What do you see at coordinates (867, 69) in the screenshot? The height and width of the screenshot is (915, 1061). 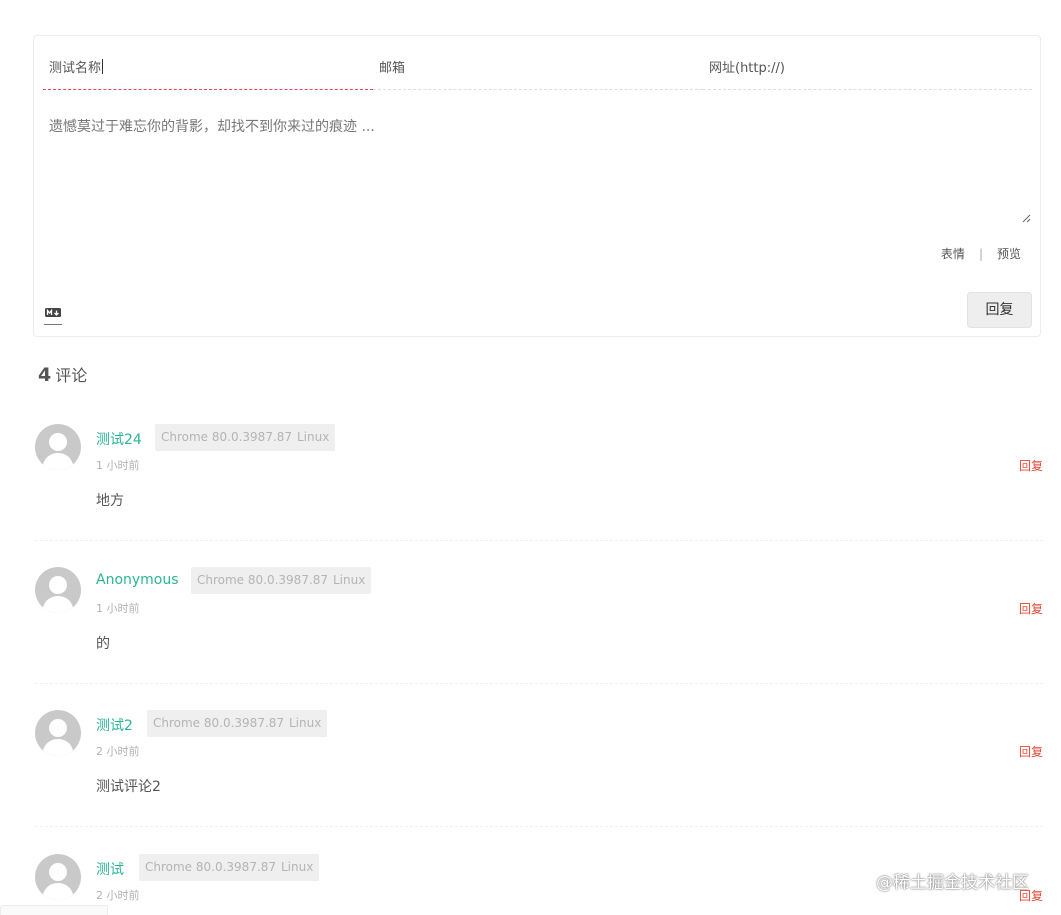 I see `url-field: 网址(http://)` at bounding box center [867, 69].